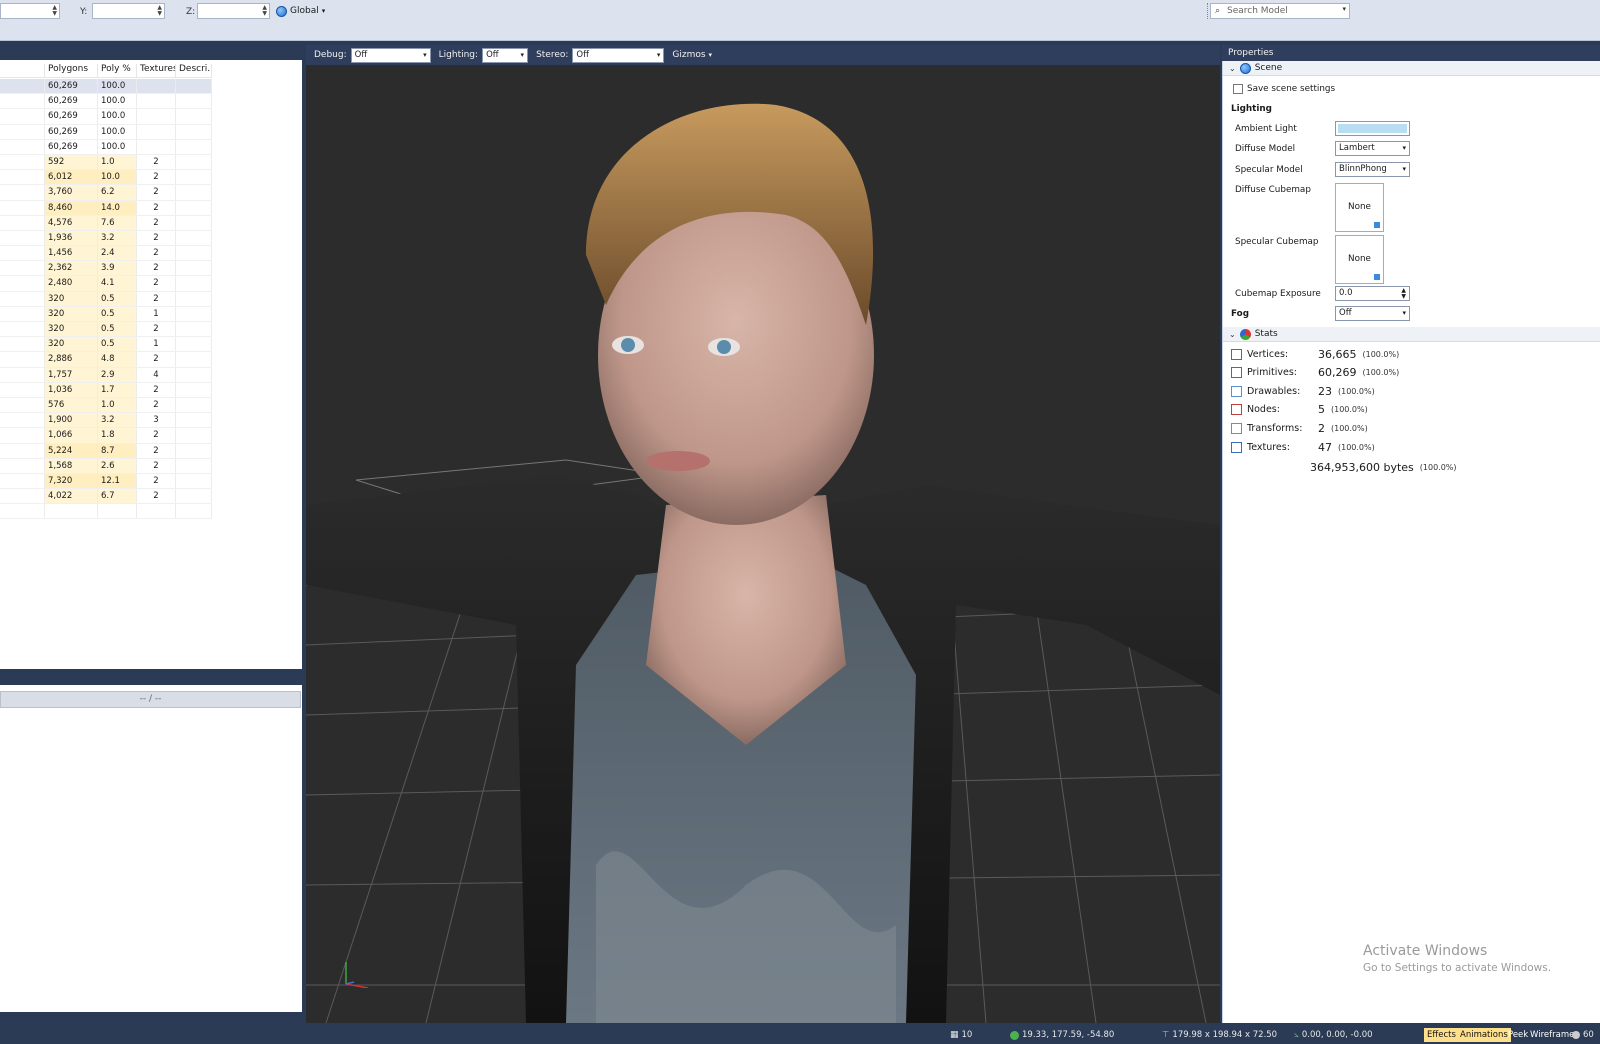 The height and width of the screenshot is (1044, 1600). Describe the element at coordinates (1273, 190) in the screenshot. I see `diffuse-cubemap-label: Diffuse Cubemap` at that location.